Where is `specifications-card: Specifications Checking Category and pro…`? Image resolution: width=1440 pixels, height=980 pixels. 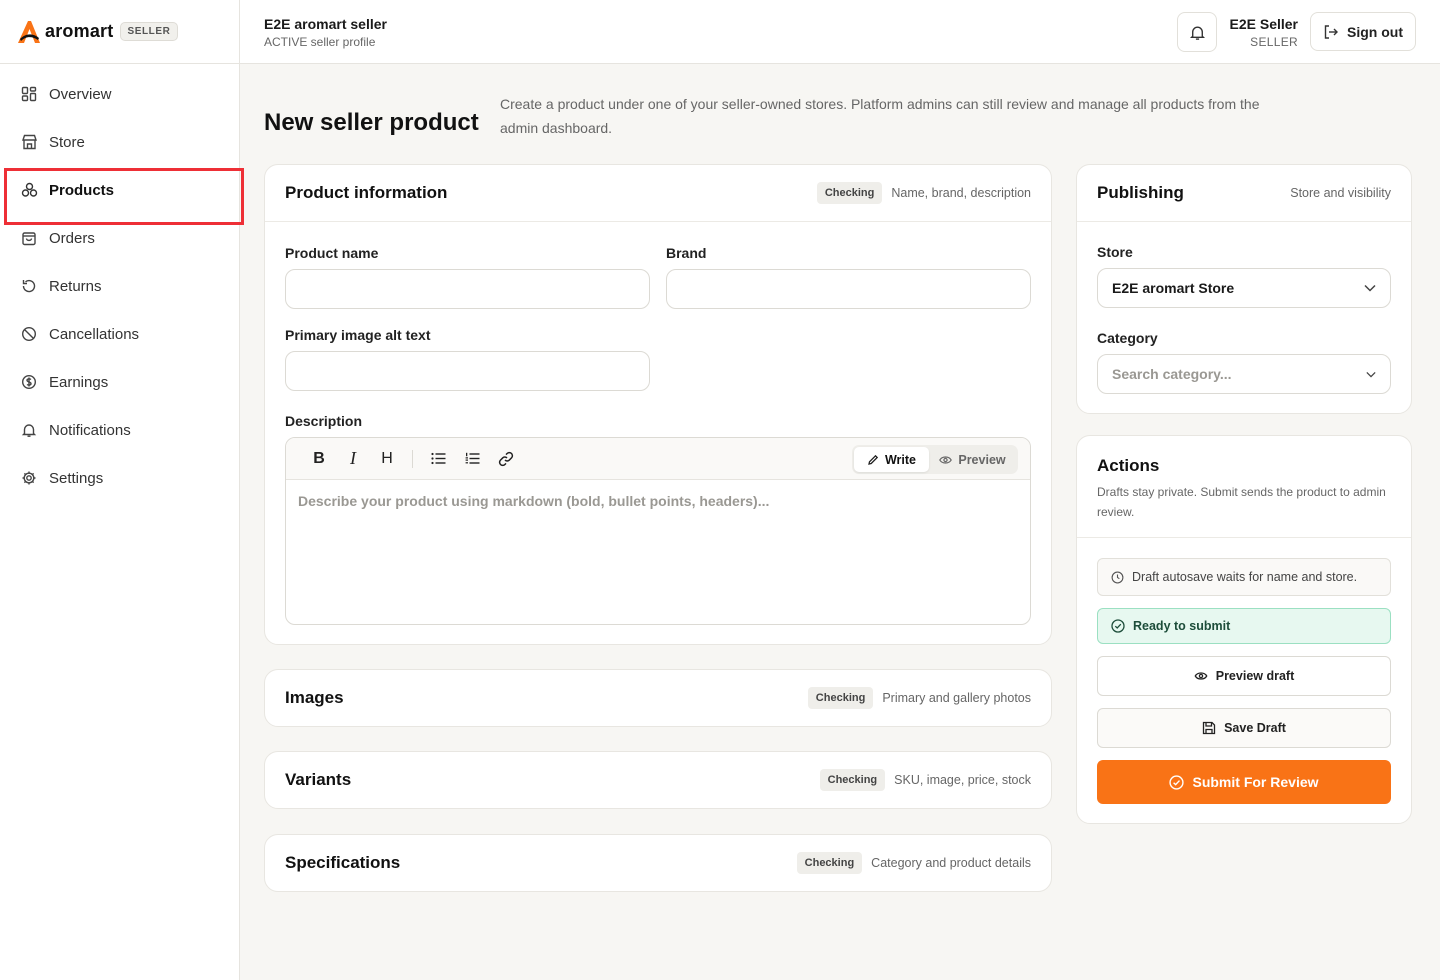
specifications-card: Specifications Checking Category and pro… is located at coordinates (658, 863).